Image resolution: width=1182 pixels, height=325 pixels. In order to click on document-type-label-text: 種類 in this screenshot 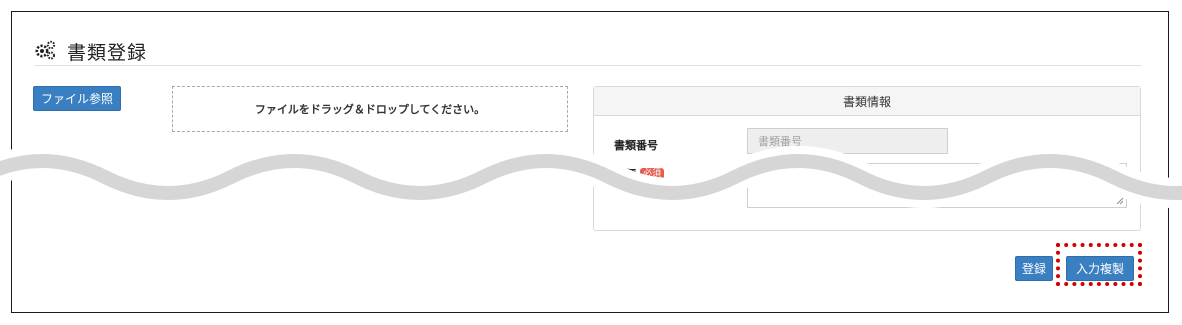, I will do `click(625, 174)`.